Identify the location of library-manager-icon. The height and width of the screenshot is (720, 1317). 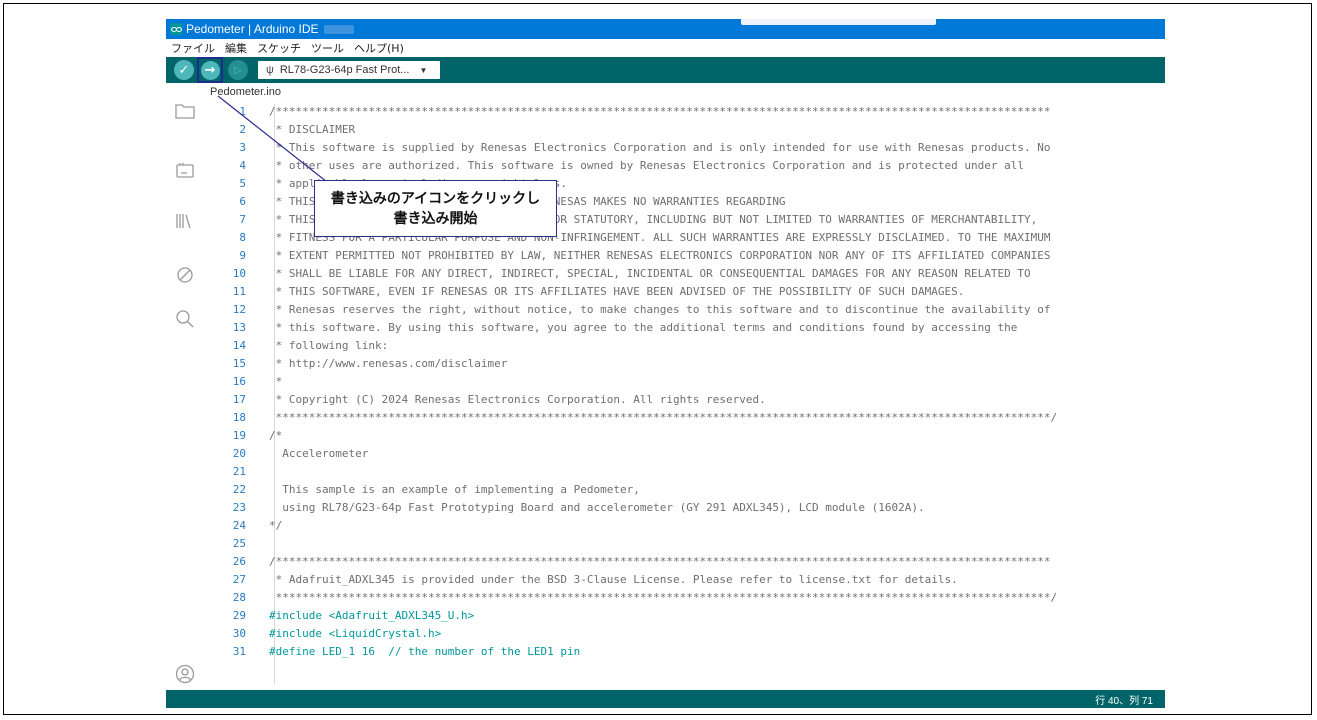
(185, 221).